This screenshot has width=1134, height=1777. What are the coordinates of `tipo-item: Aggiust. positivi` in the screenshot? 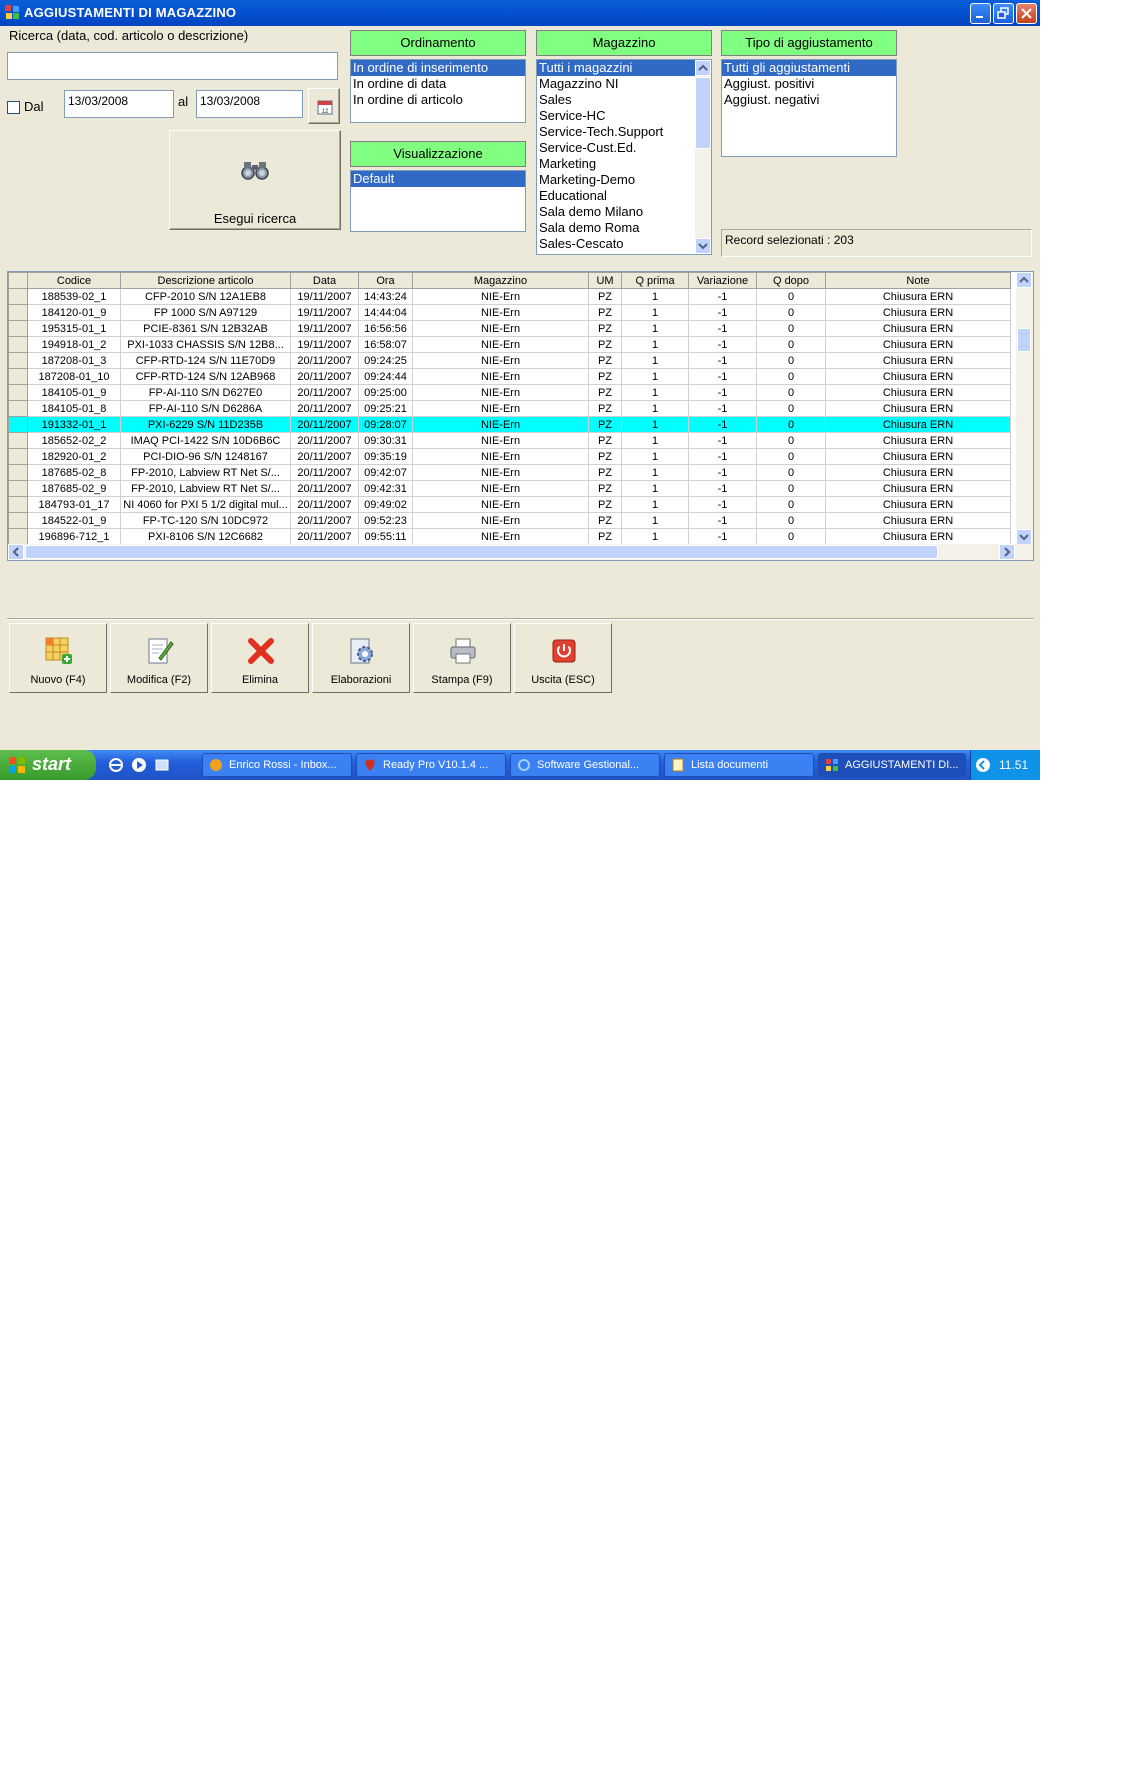 It's located at (809, 84).